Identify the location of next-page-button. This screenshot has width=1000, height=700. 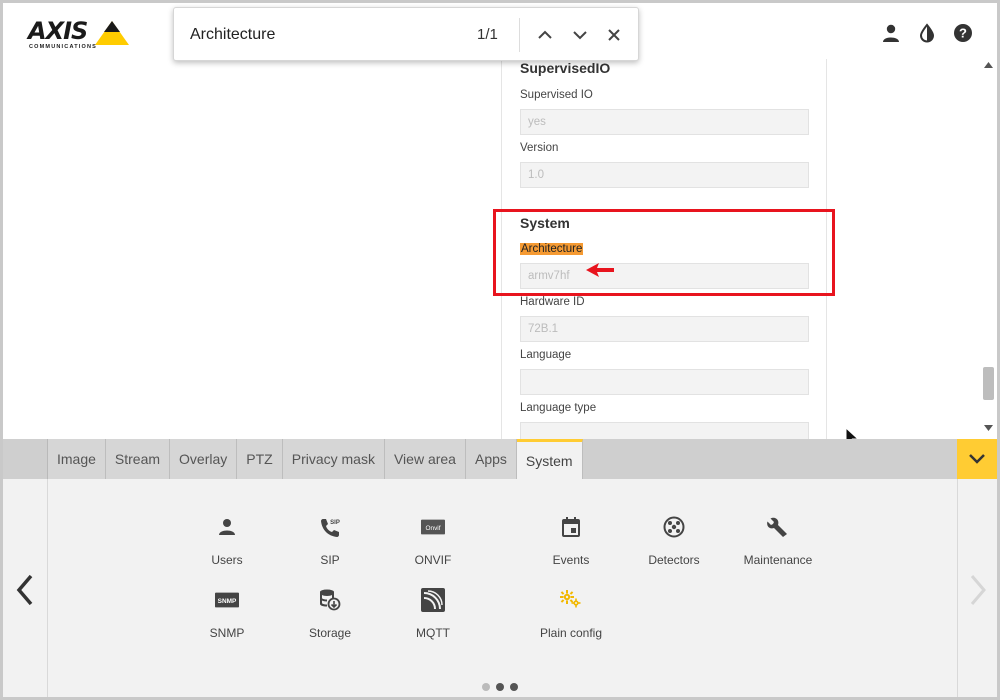
(977, 588).